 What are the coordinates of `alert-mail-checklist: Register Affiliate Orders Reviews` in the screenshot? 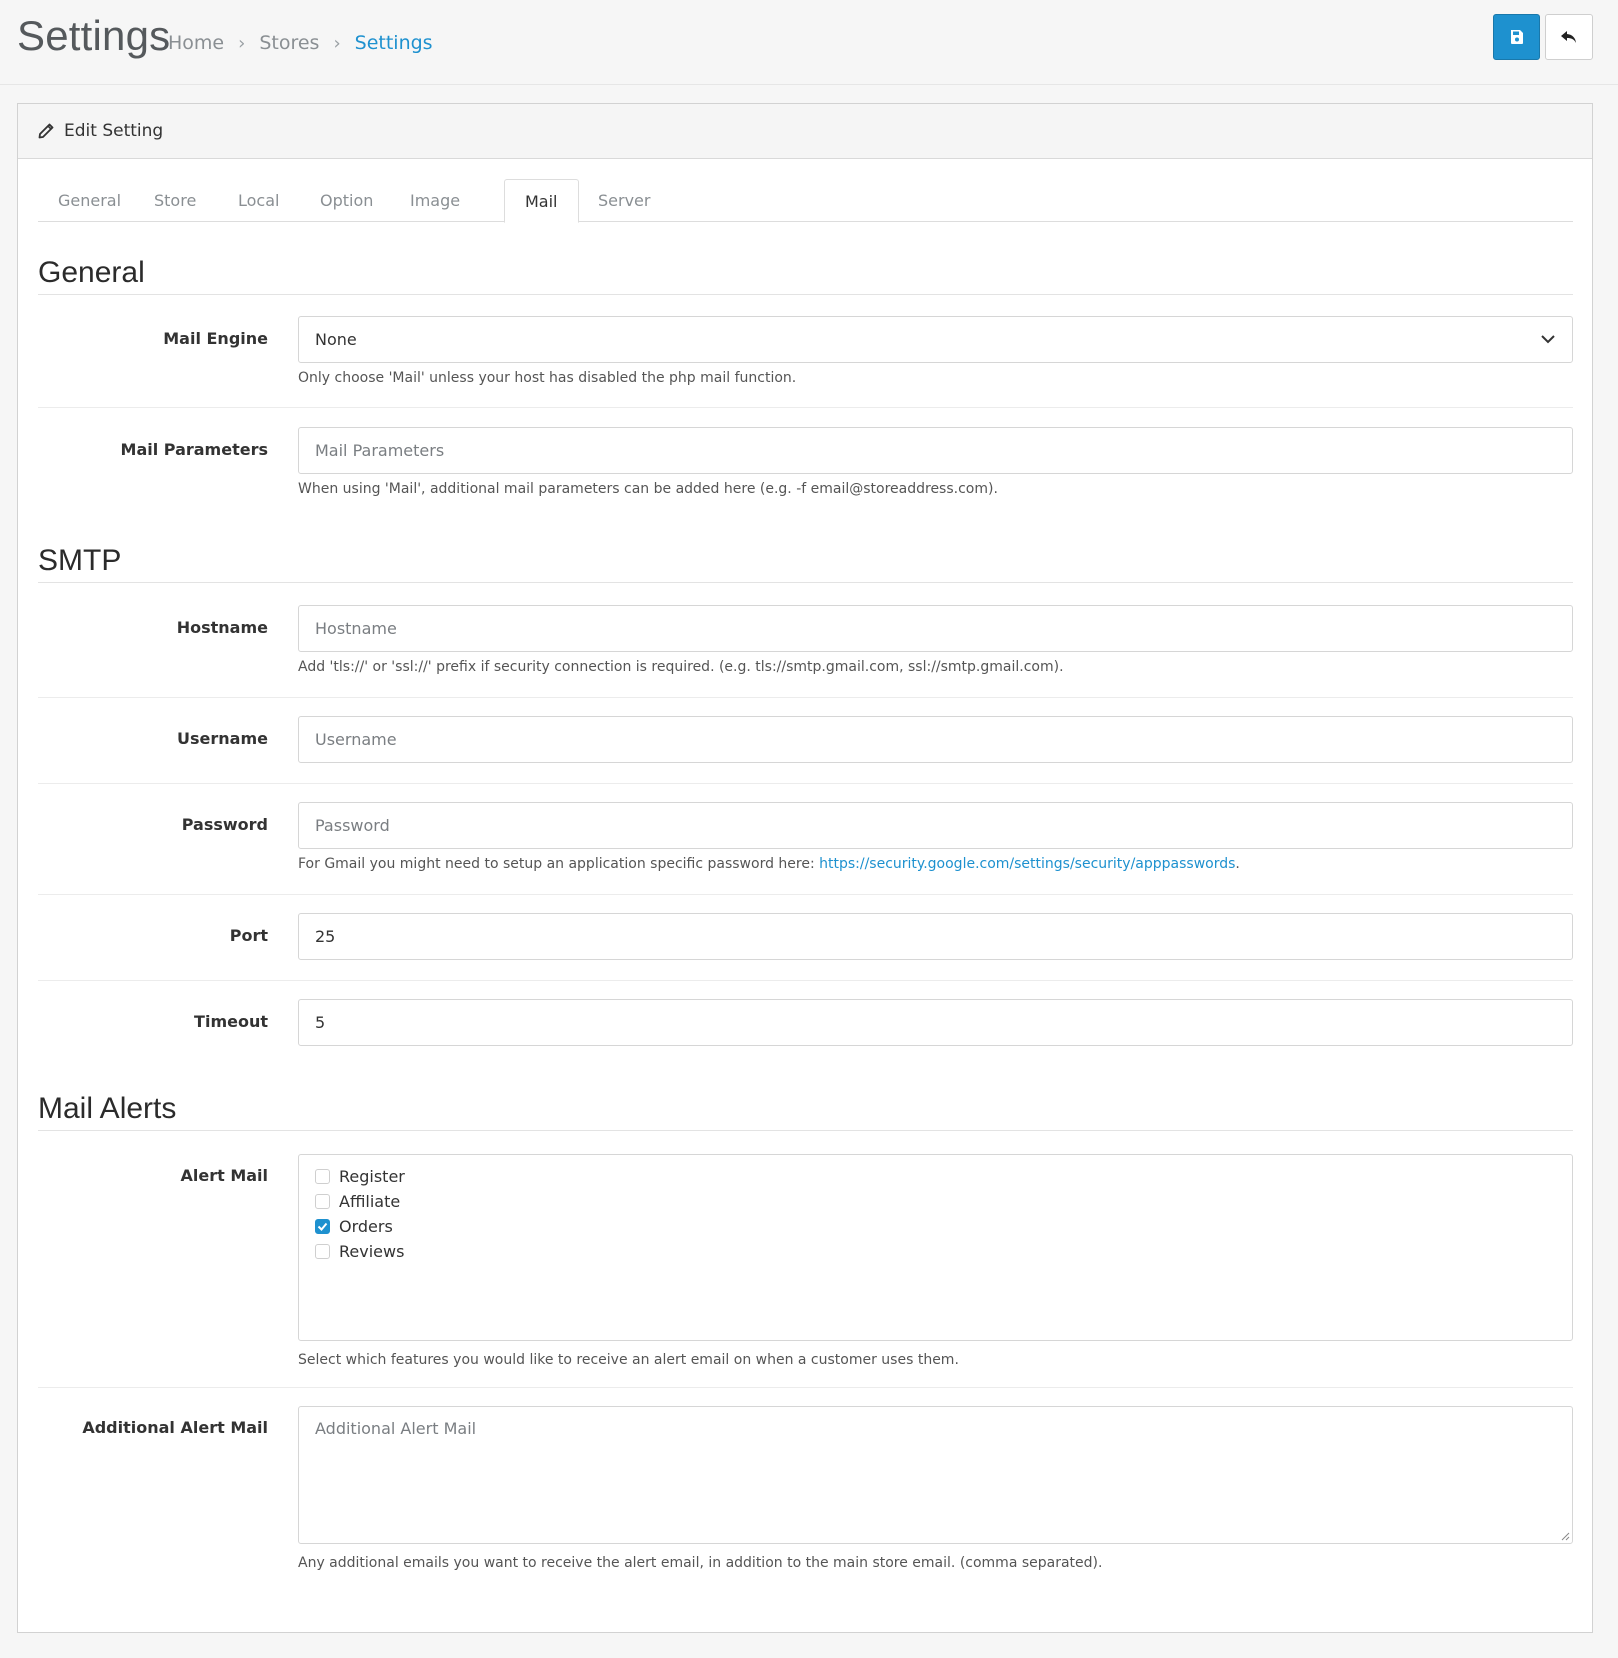 It's located at (935, 1247).